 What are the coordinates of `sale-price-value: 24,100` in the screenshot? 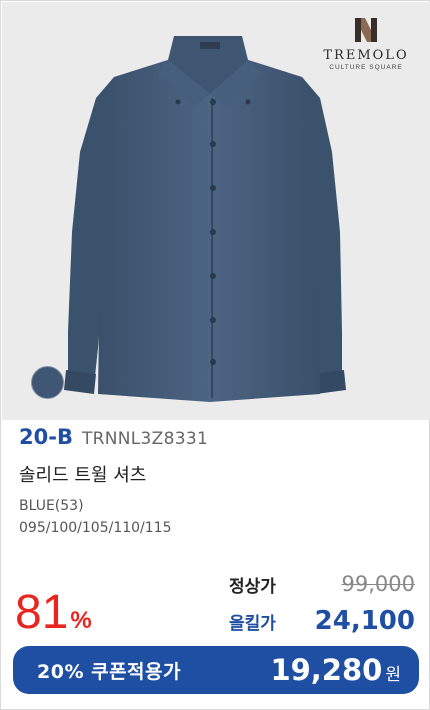 It's located at (364, 621).